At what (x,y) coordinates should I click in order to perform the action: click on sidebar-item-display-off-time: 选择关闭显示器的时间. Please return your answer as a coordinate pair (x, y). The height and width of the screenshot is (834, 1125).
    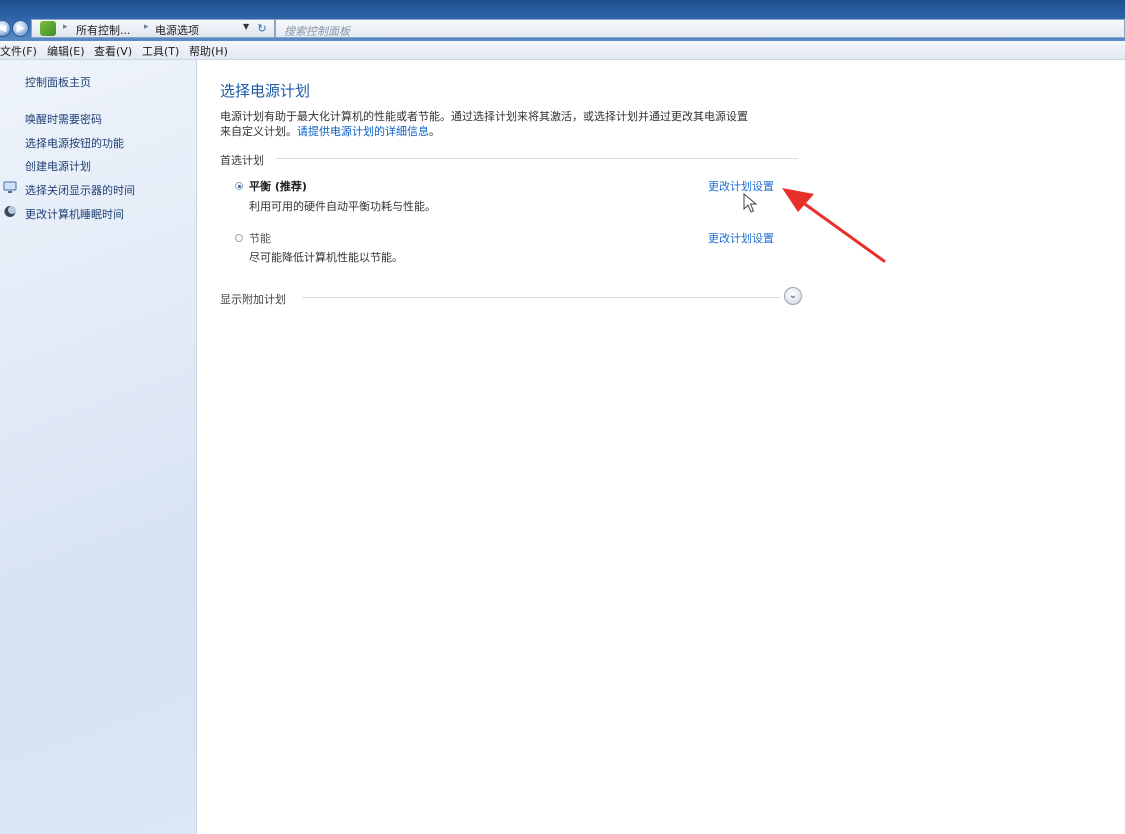
    Looking at the image, I should click on (80, 190).